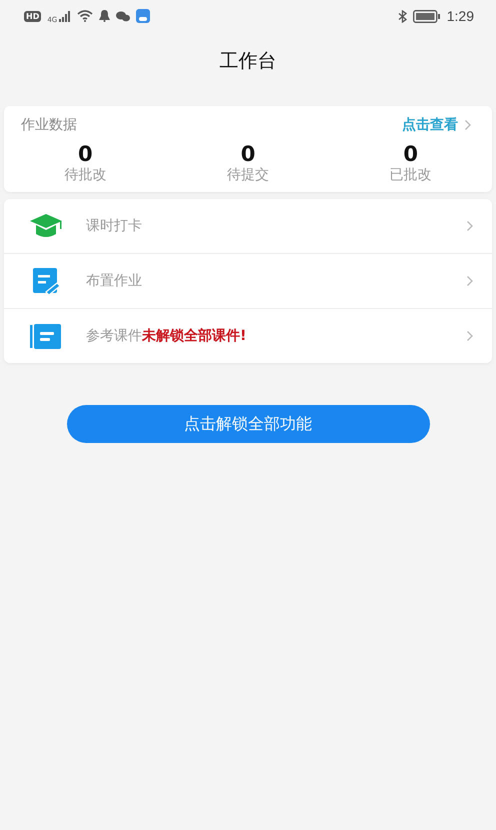  What do you see at coordinates (46, 336) in the screenshot?
I see `document-icon` at bounding box center [46, 336].